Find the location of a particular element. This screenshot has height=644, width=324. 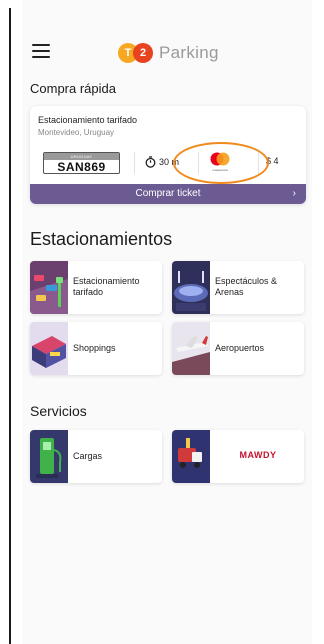

airport-icon is located at coordinates (191, 348).